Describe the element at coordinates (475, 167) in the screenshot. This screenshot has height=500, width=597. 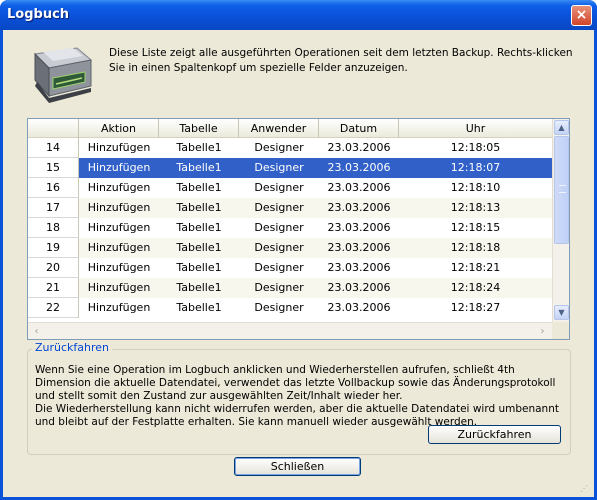
I see `cell-uhr: 12:18:07` at that location.